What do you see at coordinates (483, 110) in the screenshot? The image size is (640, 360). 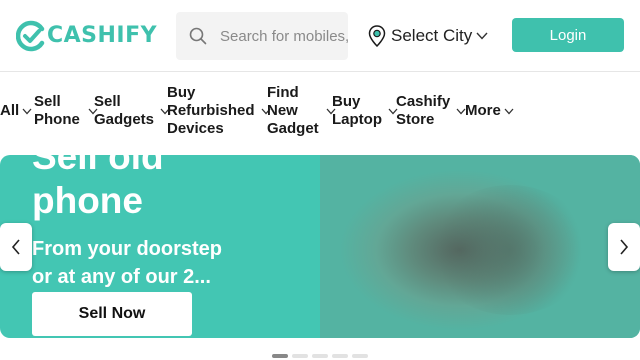 I see `nav-item-label: More` at bounding box center [483, 110].